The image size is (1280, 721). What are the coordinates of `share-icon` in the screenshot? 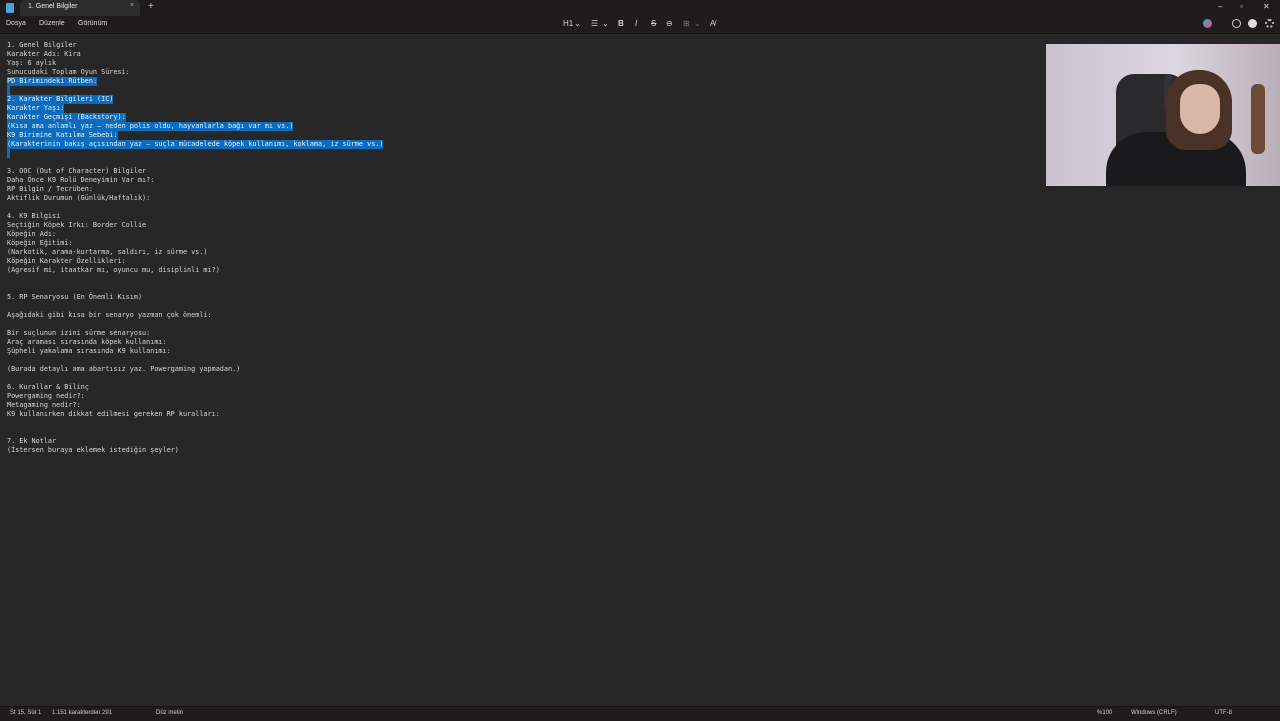 It's located at (1236, 23).